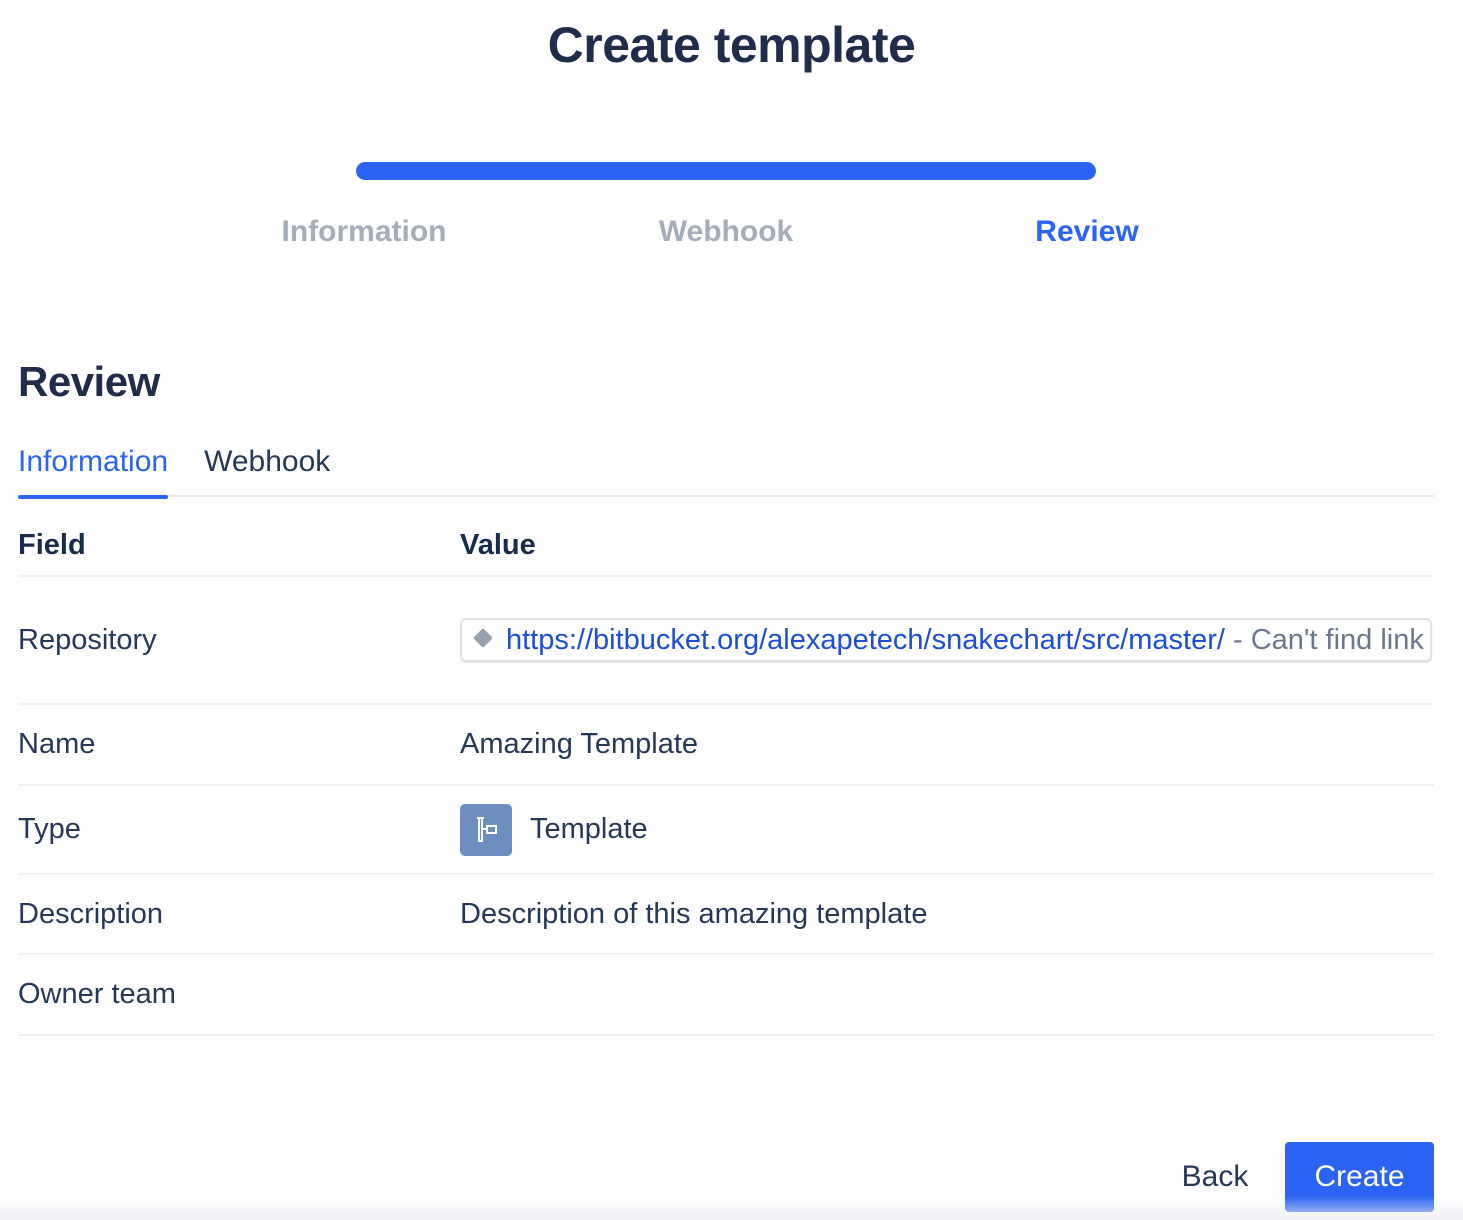  I want to click on back-button: Back, so click(1215, 1177).